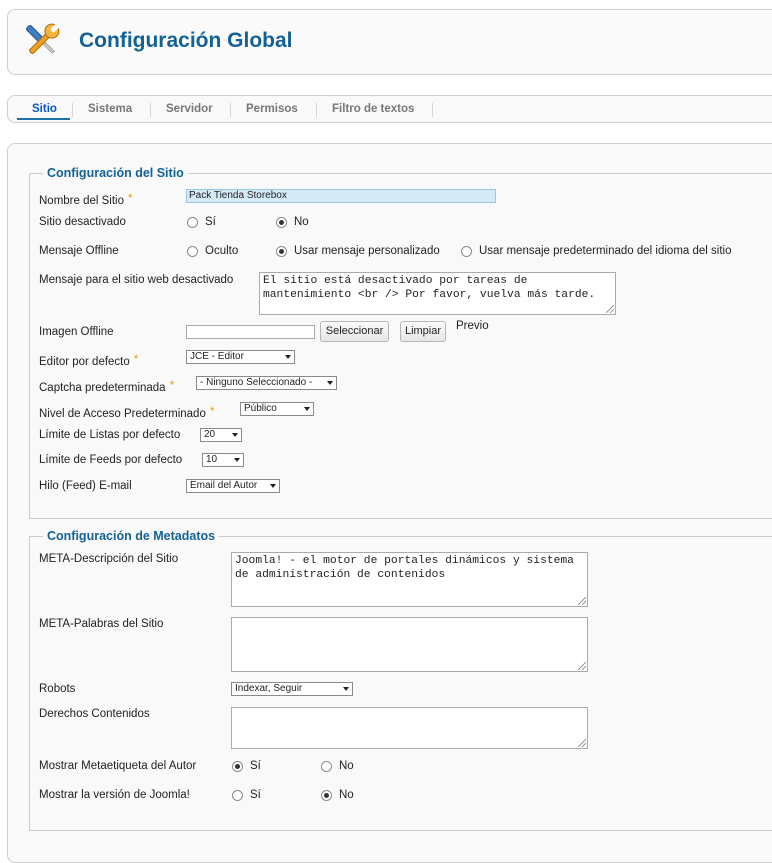 The image size is (772, 863). Describe the element at coordinates (222, 251) in the screenshot. I see `offline-message-hidden-label: Oculto` at that location.